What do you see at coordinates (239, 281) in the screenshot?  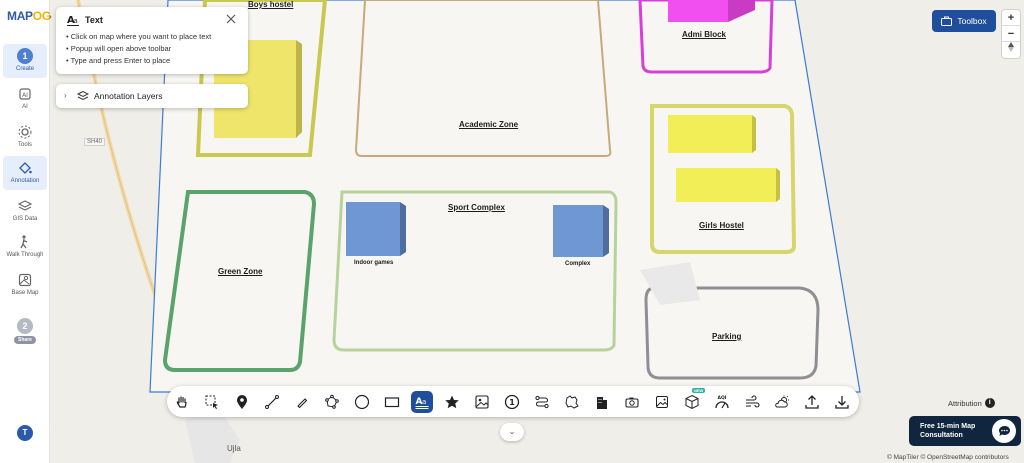 I see `green-zone` at bounding box center [239, 281].